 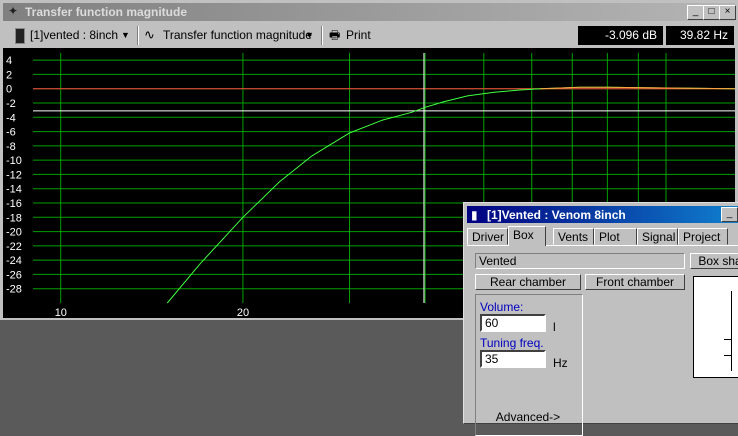 What do you see at coordinates (527, 236) in the screenshot?
I see `tab-box: Box` at bounding box center [527, 236].